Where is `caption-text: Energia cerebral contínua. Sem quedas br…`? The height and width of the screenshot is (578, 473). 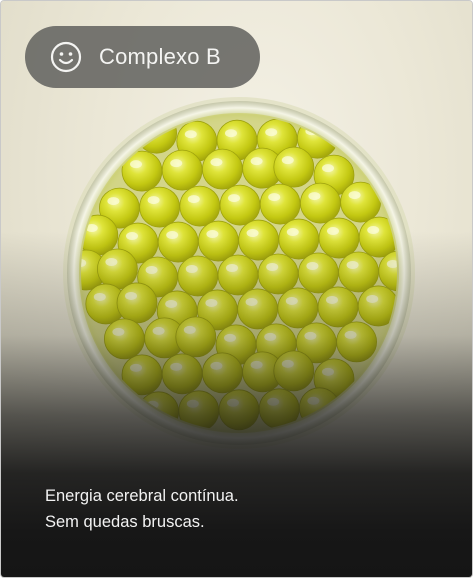 caption-text: Energia cerebral contínua. Sem quedas br… is located at coordinates (142, 509).